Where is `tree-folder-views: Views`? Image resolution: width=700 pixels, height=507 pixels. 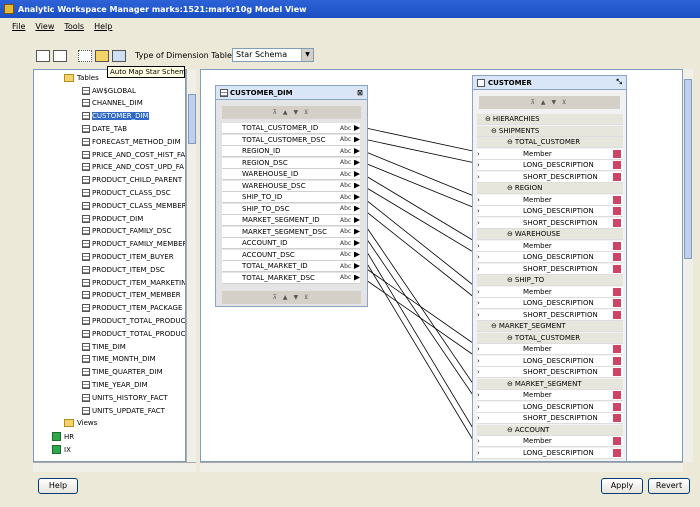 tree-folder-views: Views is located at coordinates (80, 422).